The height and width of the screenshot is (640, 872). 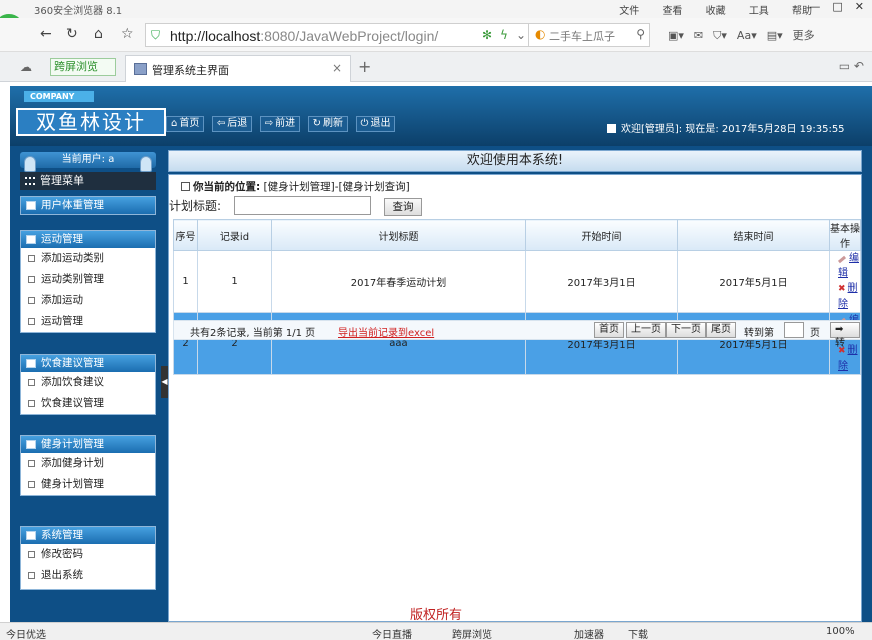 I want to click on refresh-icon: ↻, so click(x=317, y=123).